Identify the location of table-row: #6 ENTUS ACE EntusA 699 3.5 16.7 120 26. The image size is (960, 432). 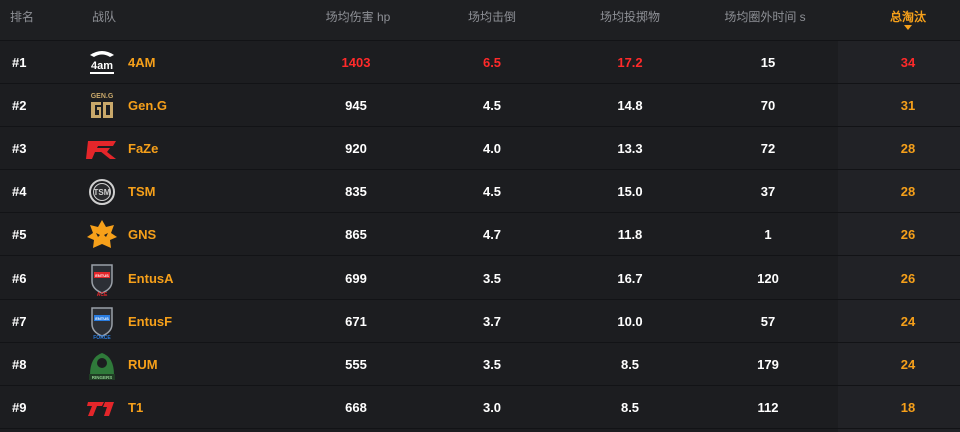
(480, 278).